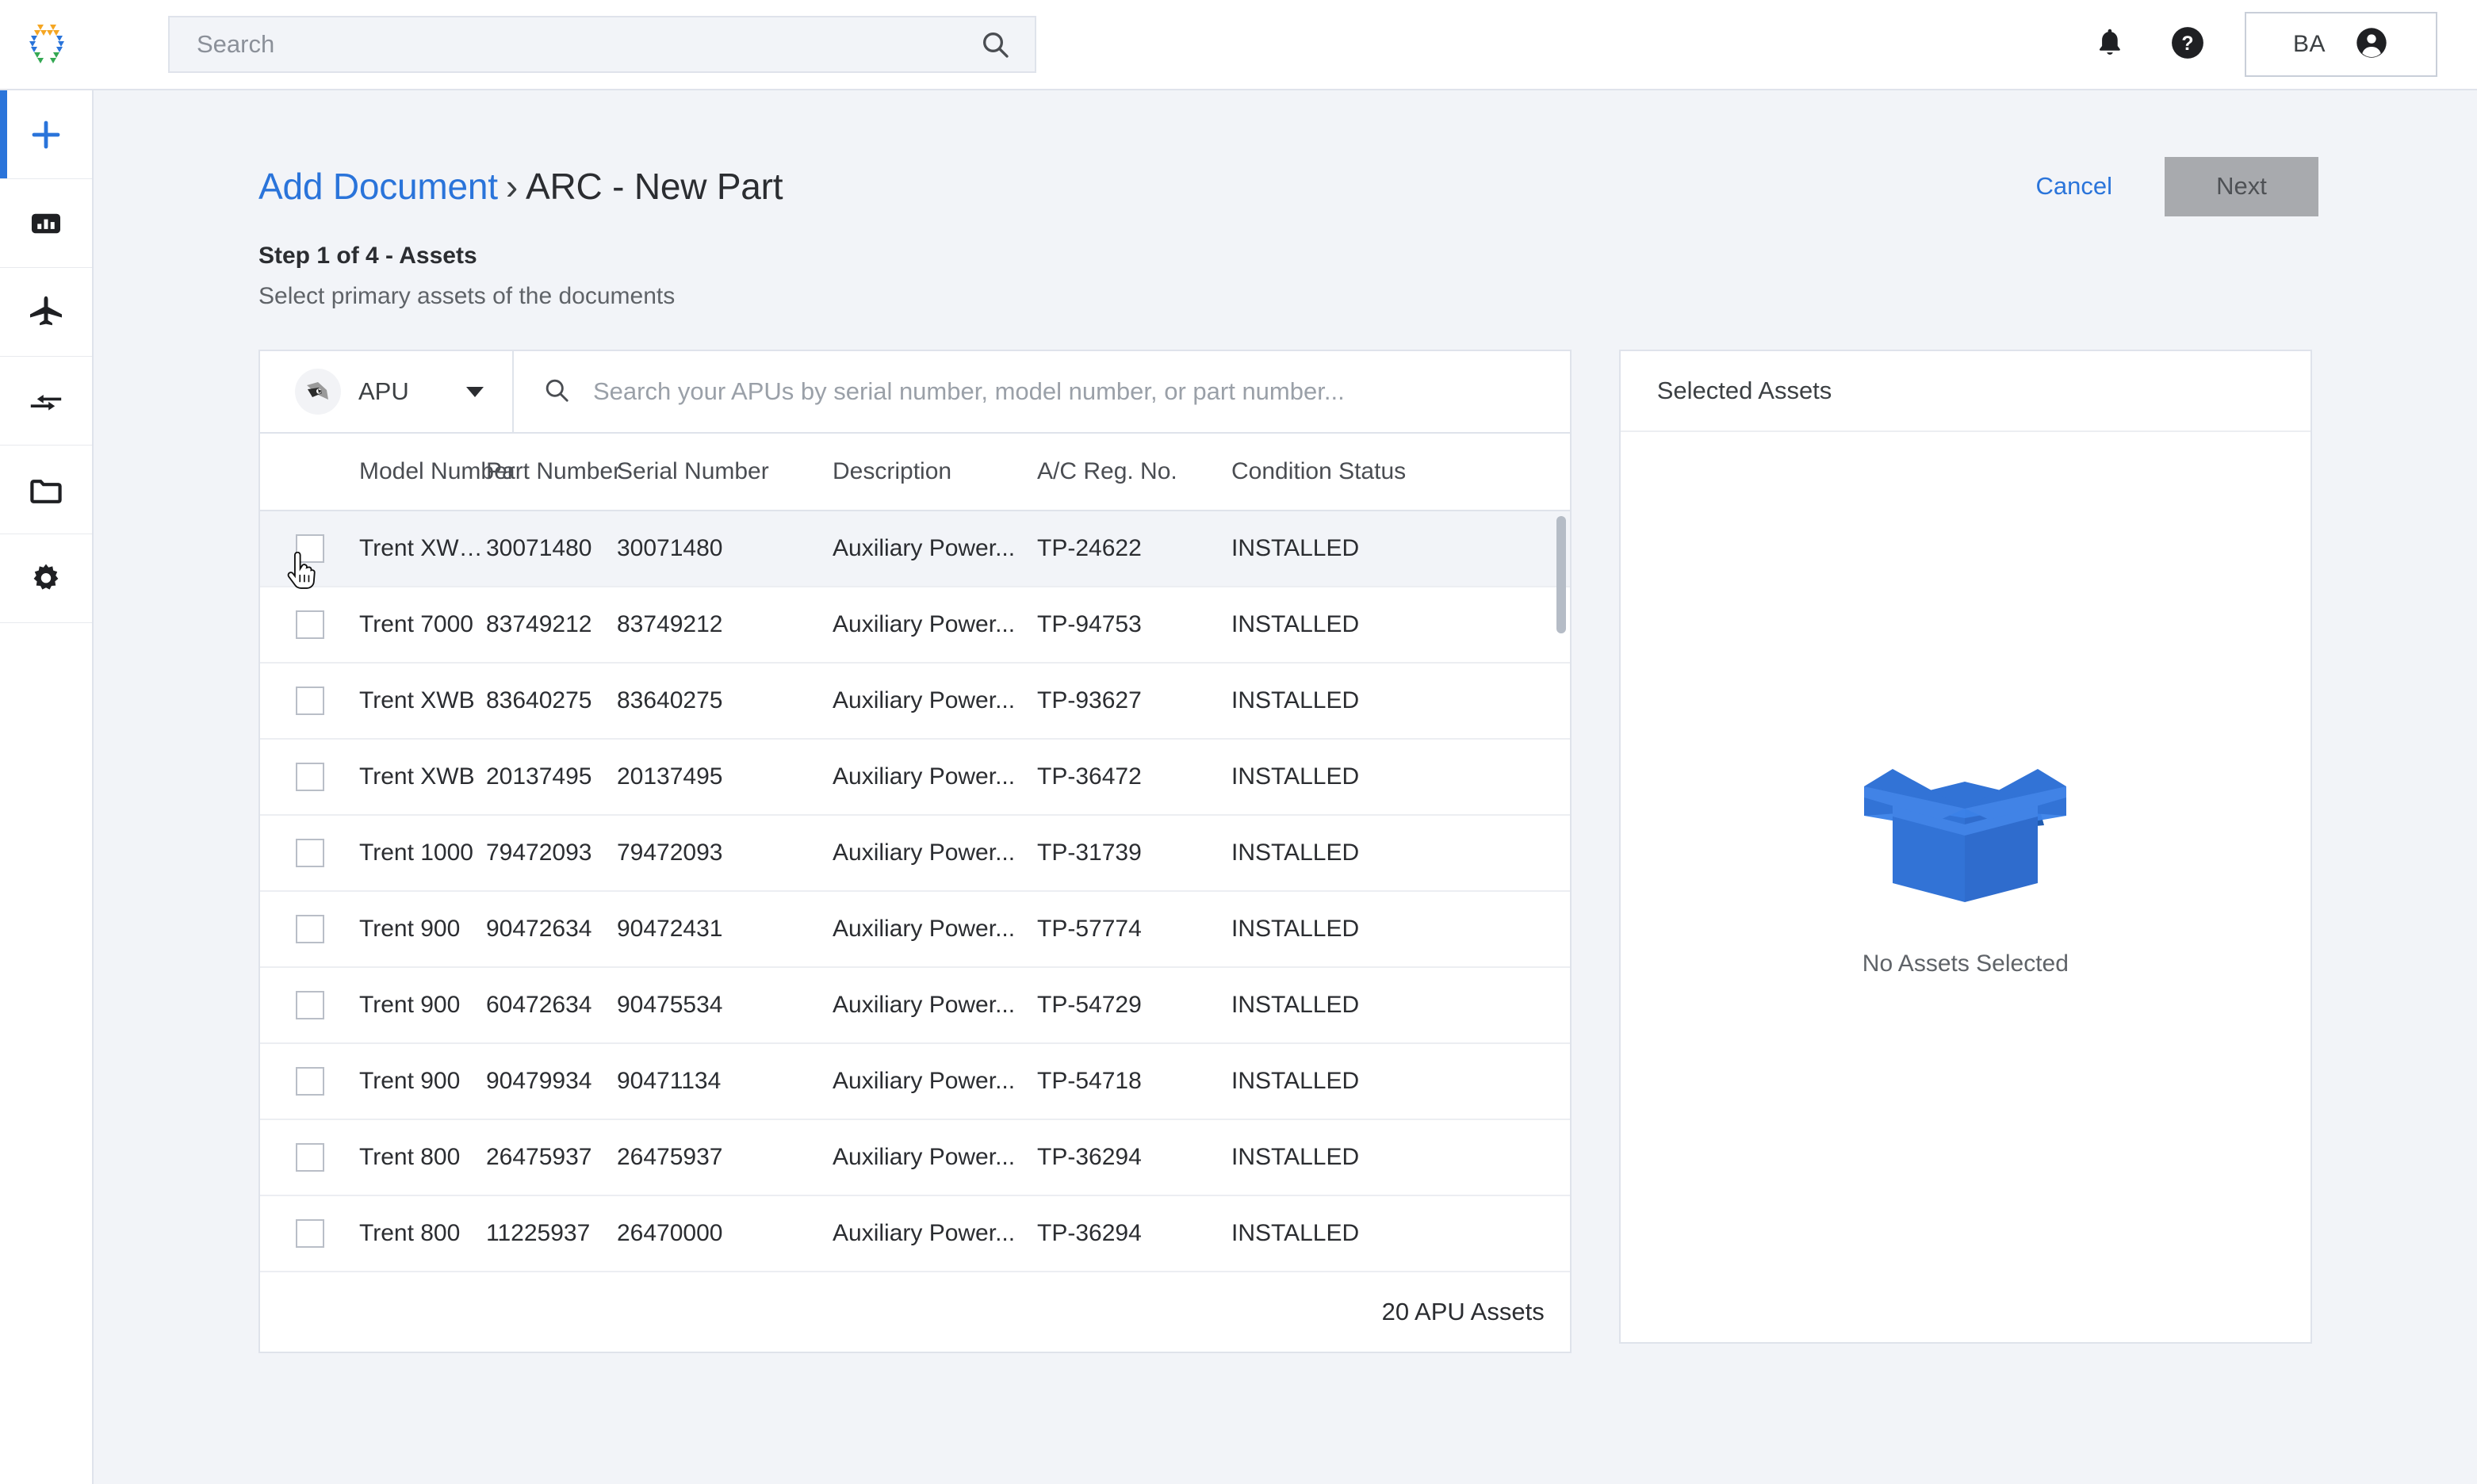  Describe the element at coordinates (1400, 471) in the screenshot. I see `column-header-condition-status: Condition Status` at that location.